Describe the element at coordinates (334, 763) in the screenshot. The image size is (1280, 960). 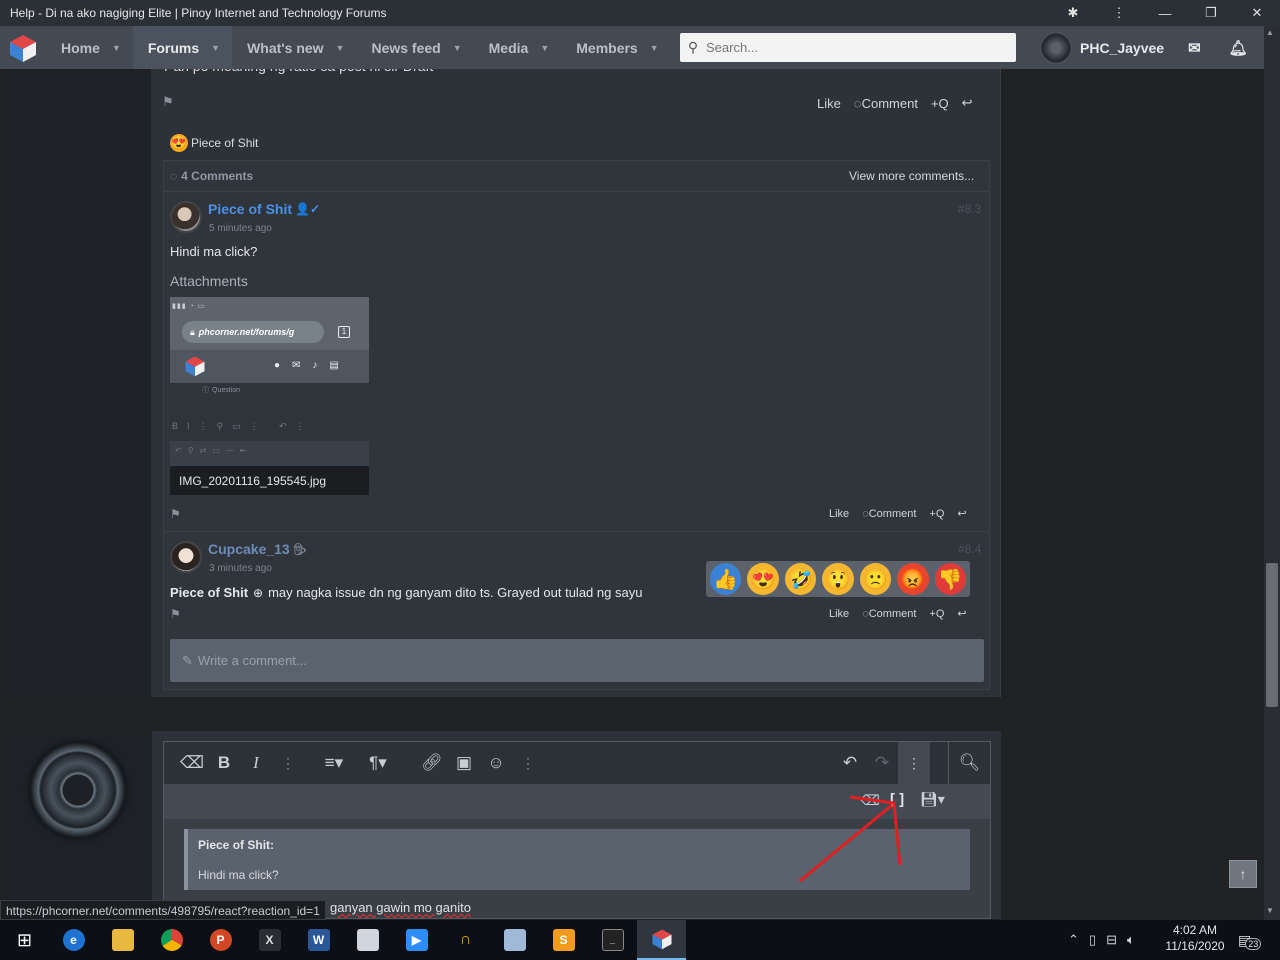
I see `align-icon: ≡▾` at that location.